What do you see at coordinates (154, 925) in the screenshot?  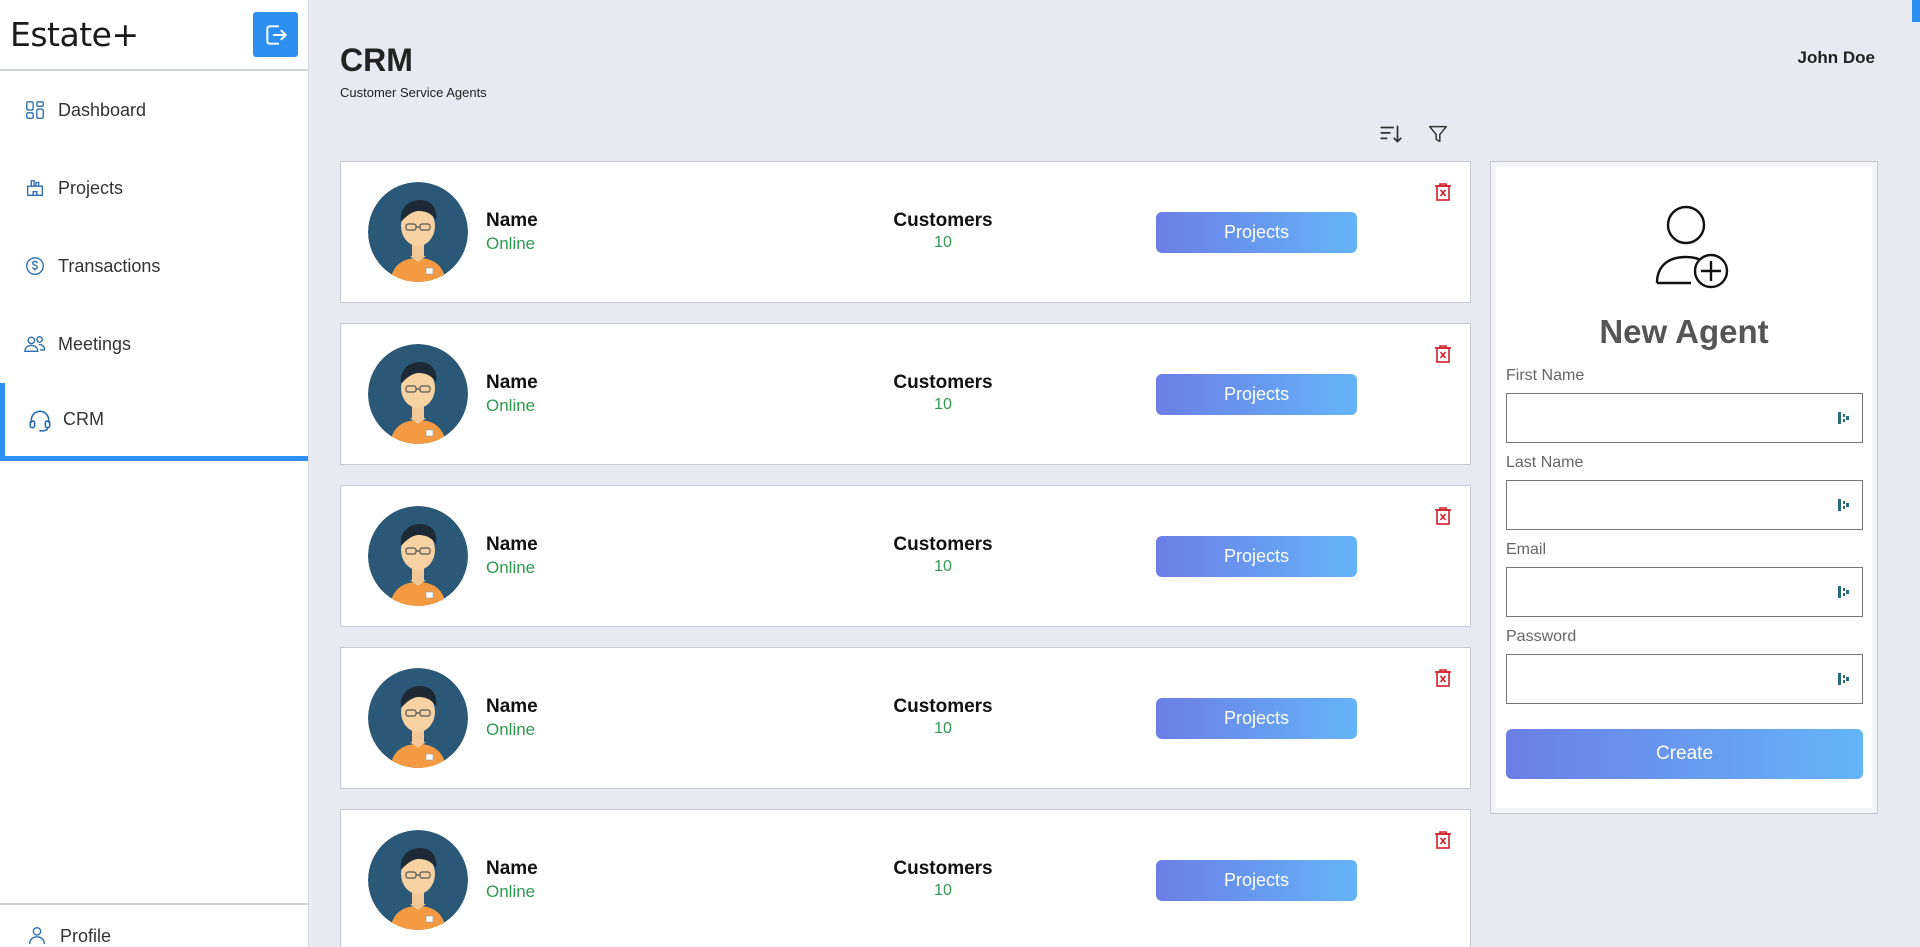 I see `sidebar-item-profile: Profile` at bounding box center [154, 925].